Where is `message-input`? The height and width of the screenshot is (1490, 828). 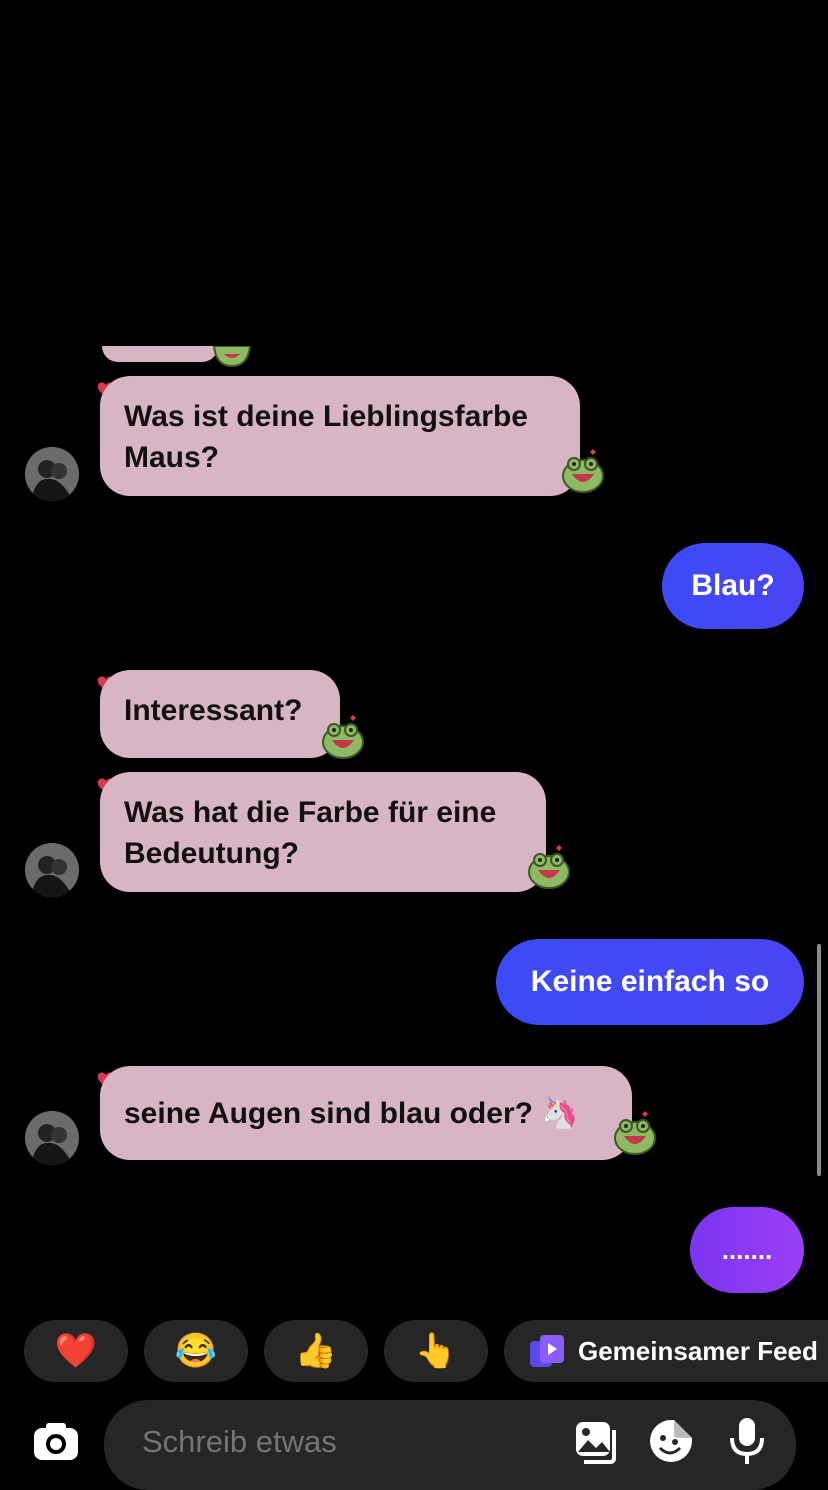
message-input is located at coordinates (342, 1442).